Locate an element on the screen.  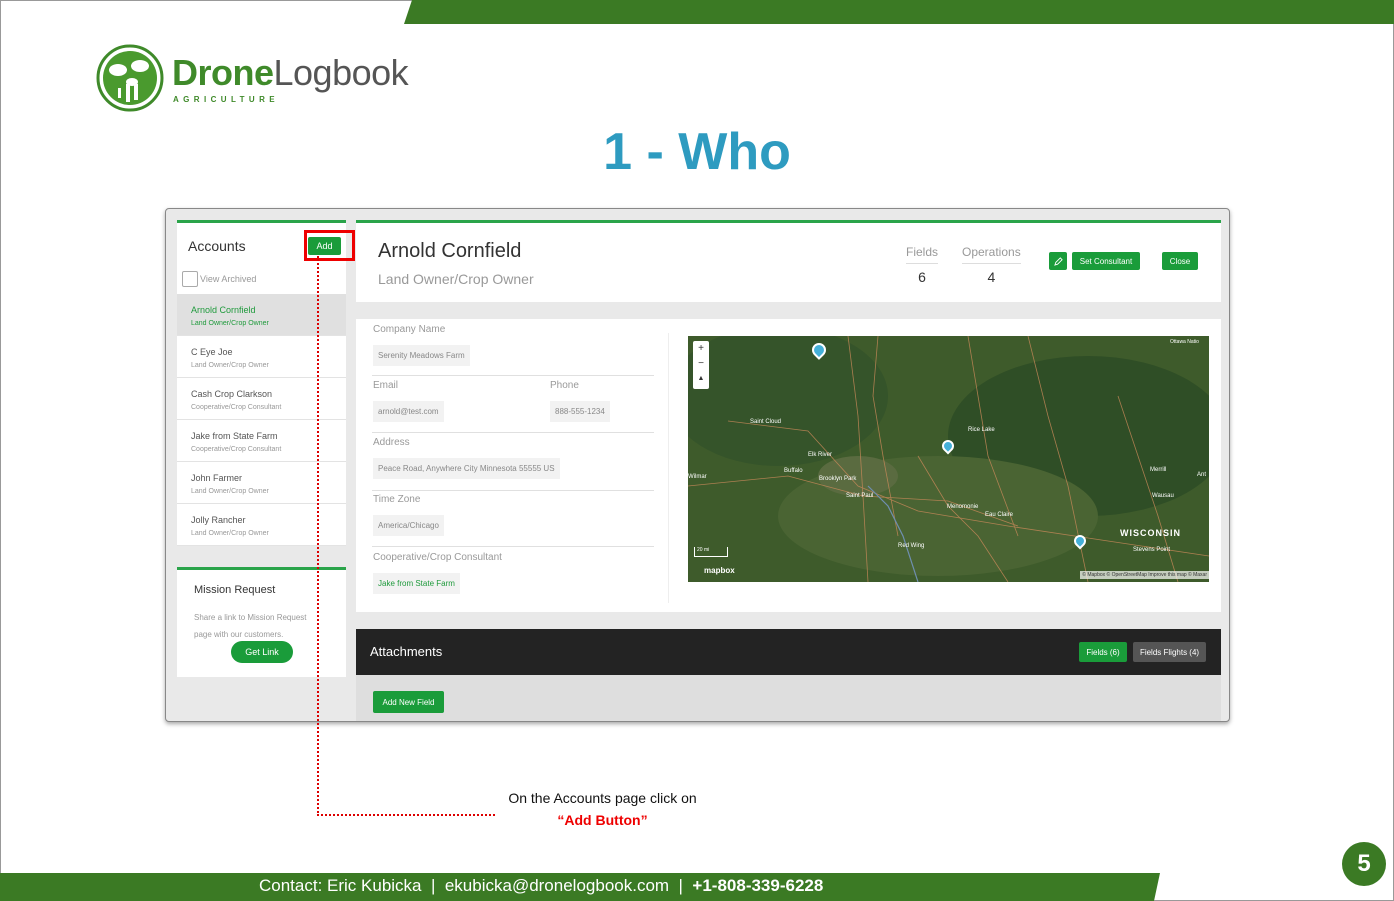
fields-stat-label: Fields is located at coordinates (922, 254).